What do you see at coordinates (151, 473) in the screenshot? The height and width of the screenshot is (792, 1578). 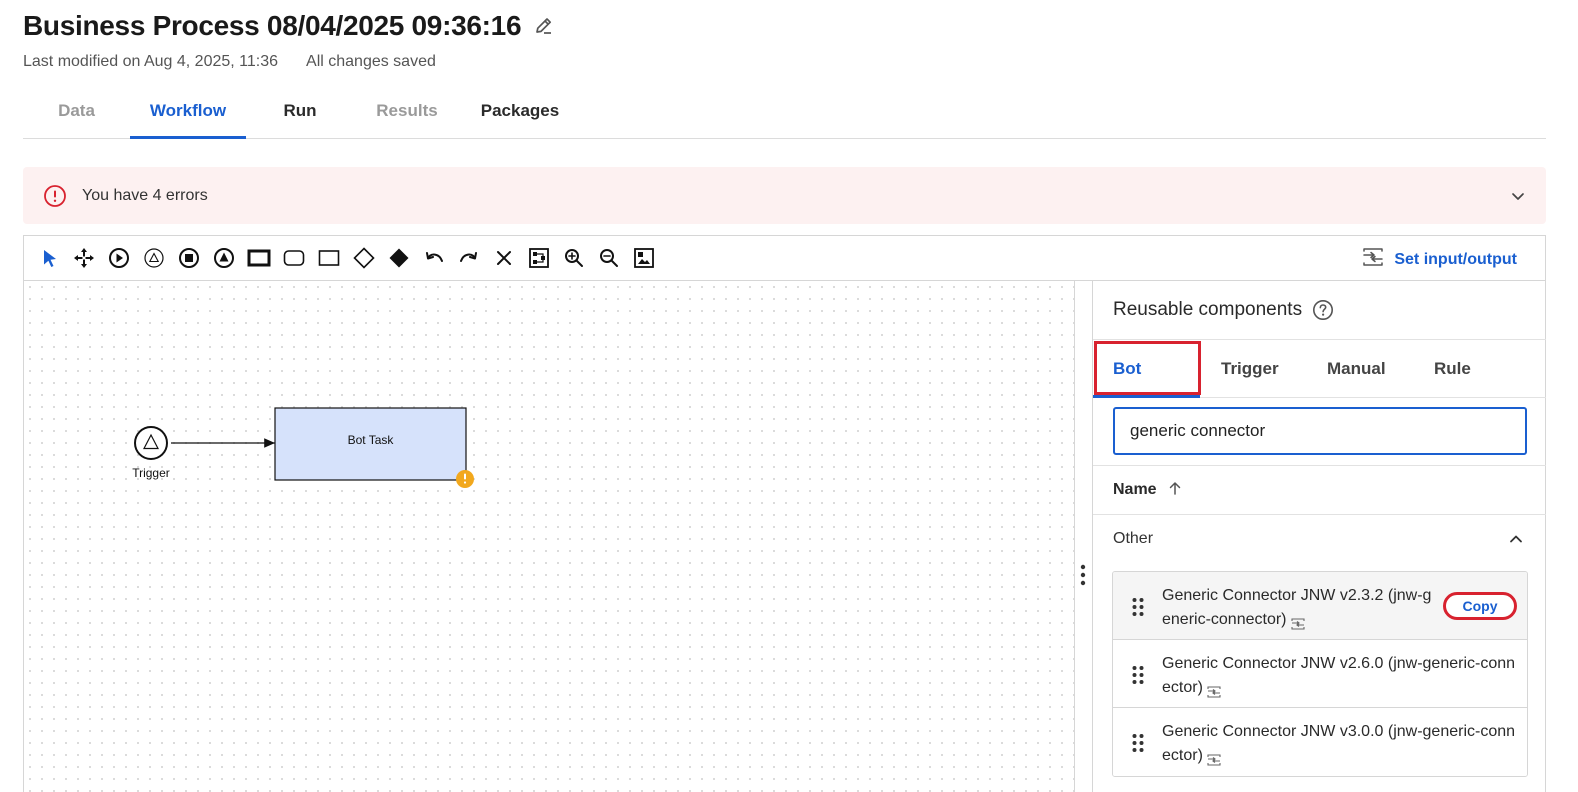 I see `start-node-label: Trigger` at bounding box center [151, 473].